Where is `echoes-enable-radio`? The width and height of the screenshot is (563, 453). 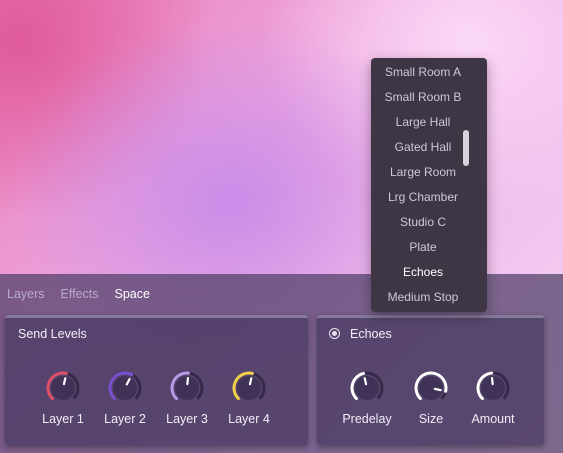
echoes-enable-radio is located at coordinates (334, 333).